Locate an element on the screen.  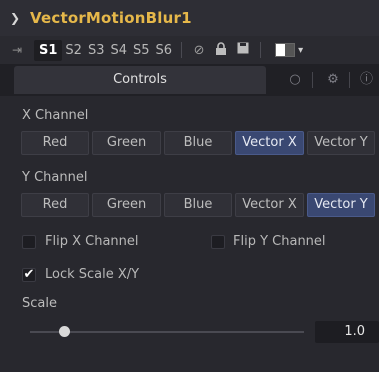
x-channel-vector-x-button: Vector X is located at coordinates (269, 143).